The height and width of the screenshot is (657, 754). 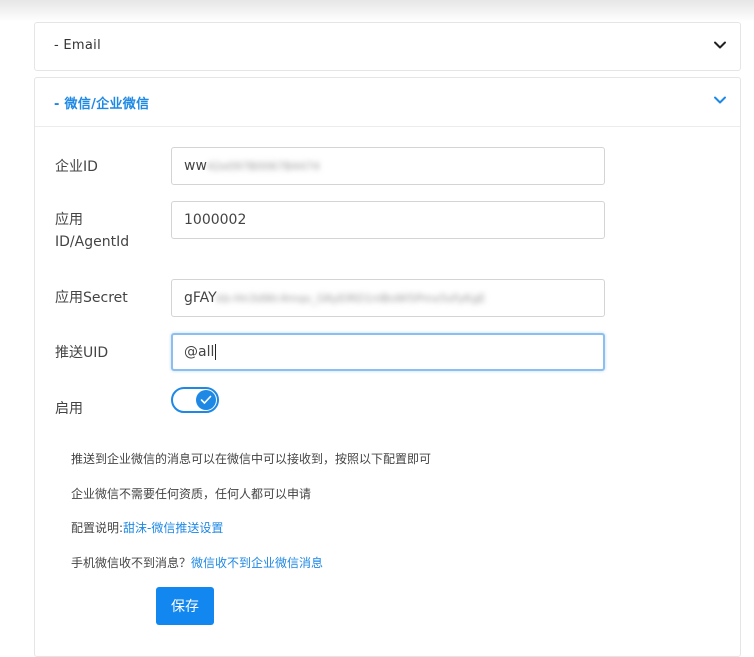 What do you see at coordinates (82, 353) in the screenshot?
I see `push-uid-label: 推送UID` at bounding box center [82, 353].